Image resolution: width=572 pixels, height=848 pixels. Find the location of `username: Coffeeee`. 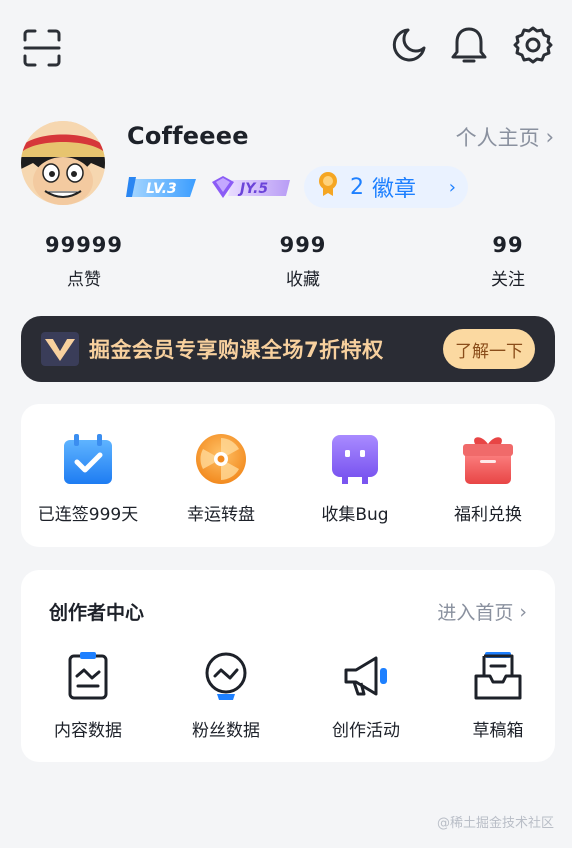

username: Coffeeee is located at coordinates (188, 136).